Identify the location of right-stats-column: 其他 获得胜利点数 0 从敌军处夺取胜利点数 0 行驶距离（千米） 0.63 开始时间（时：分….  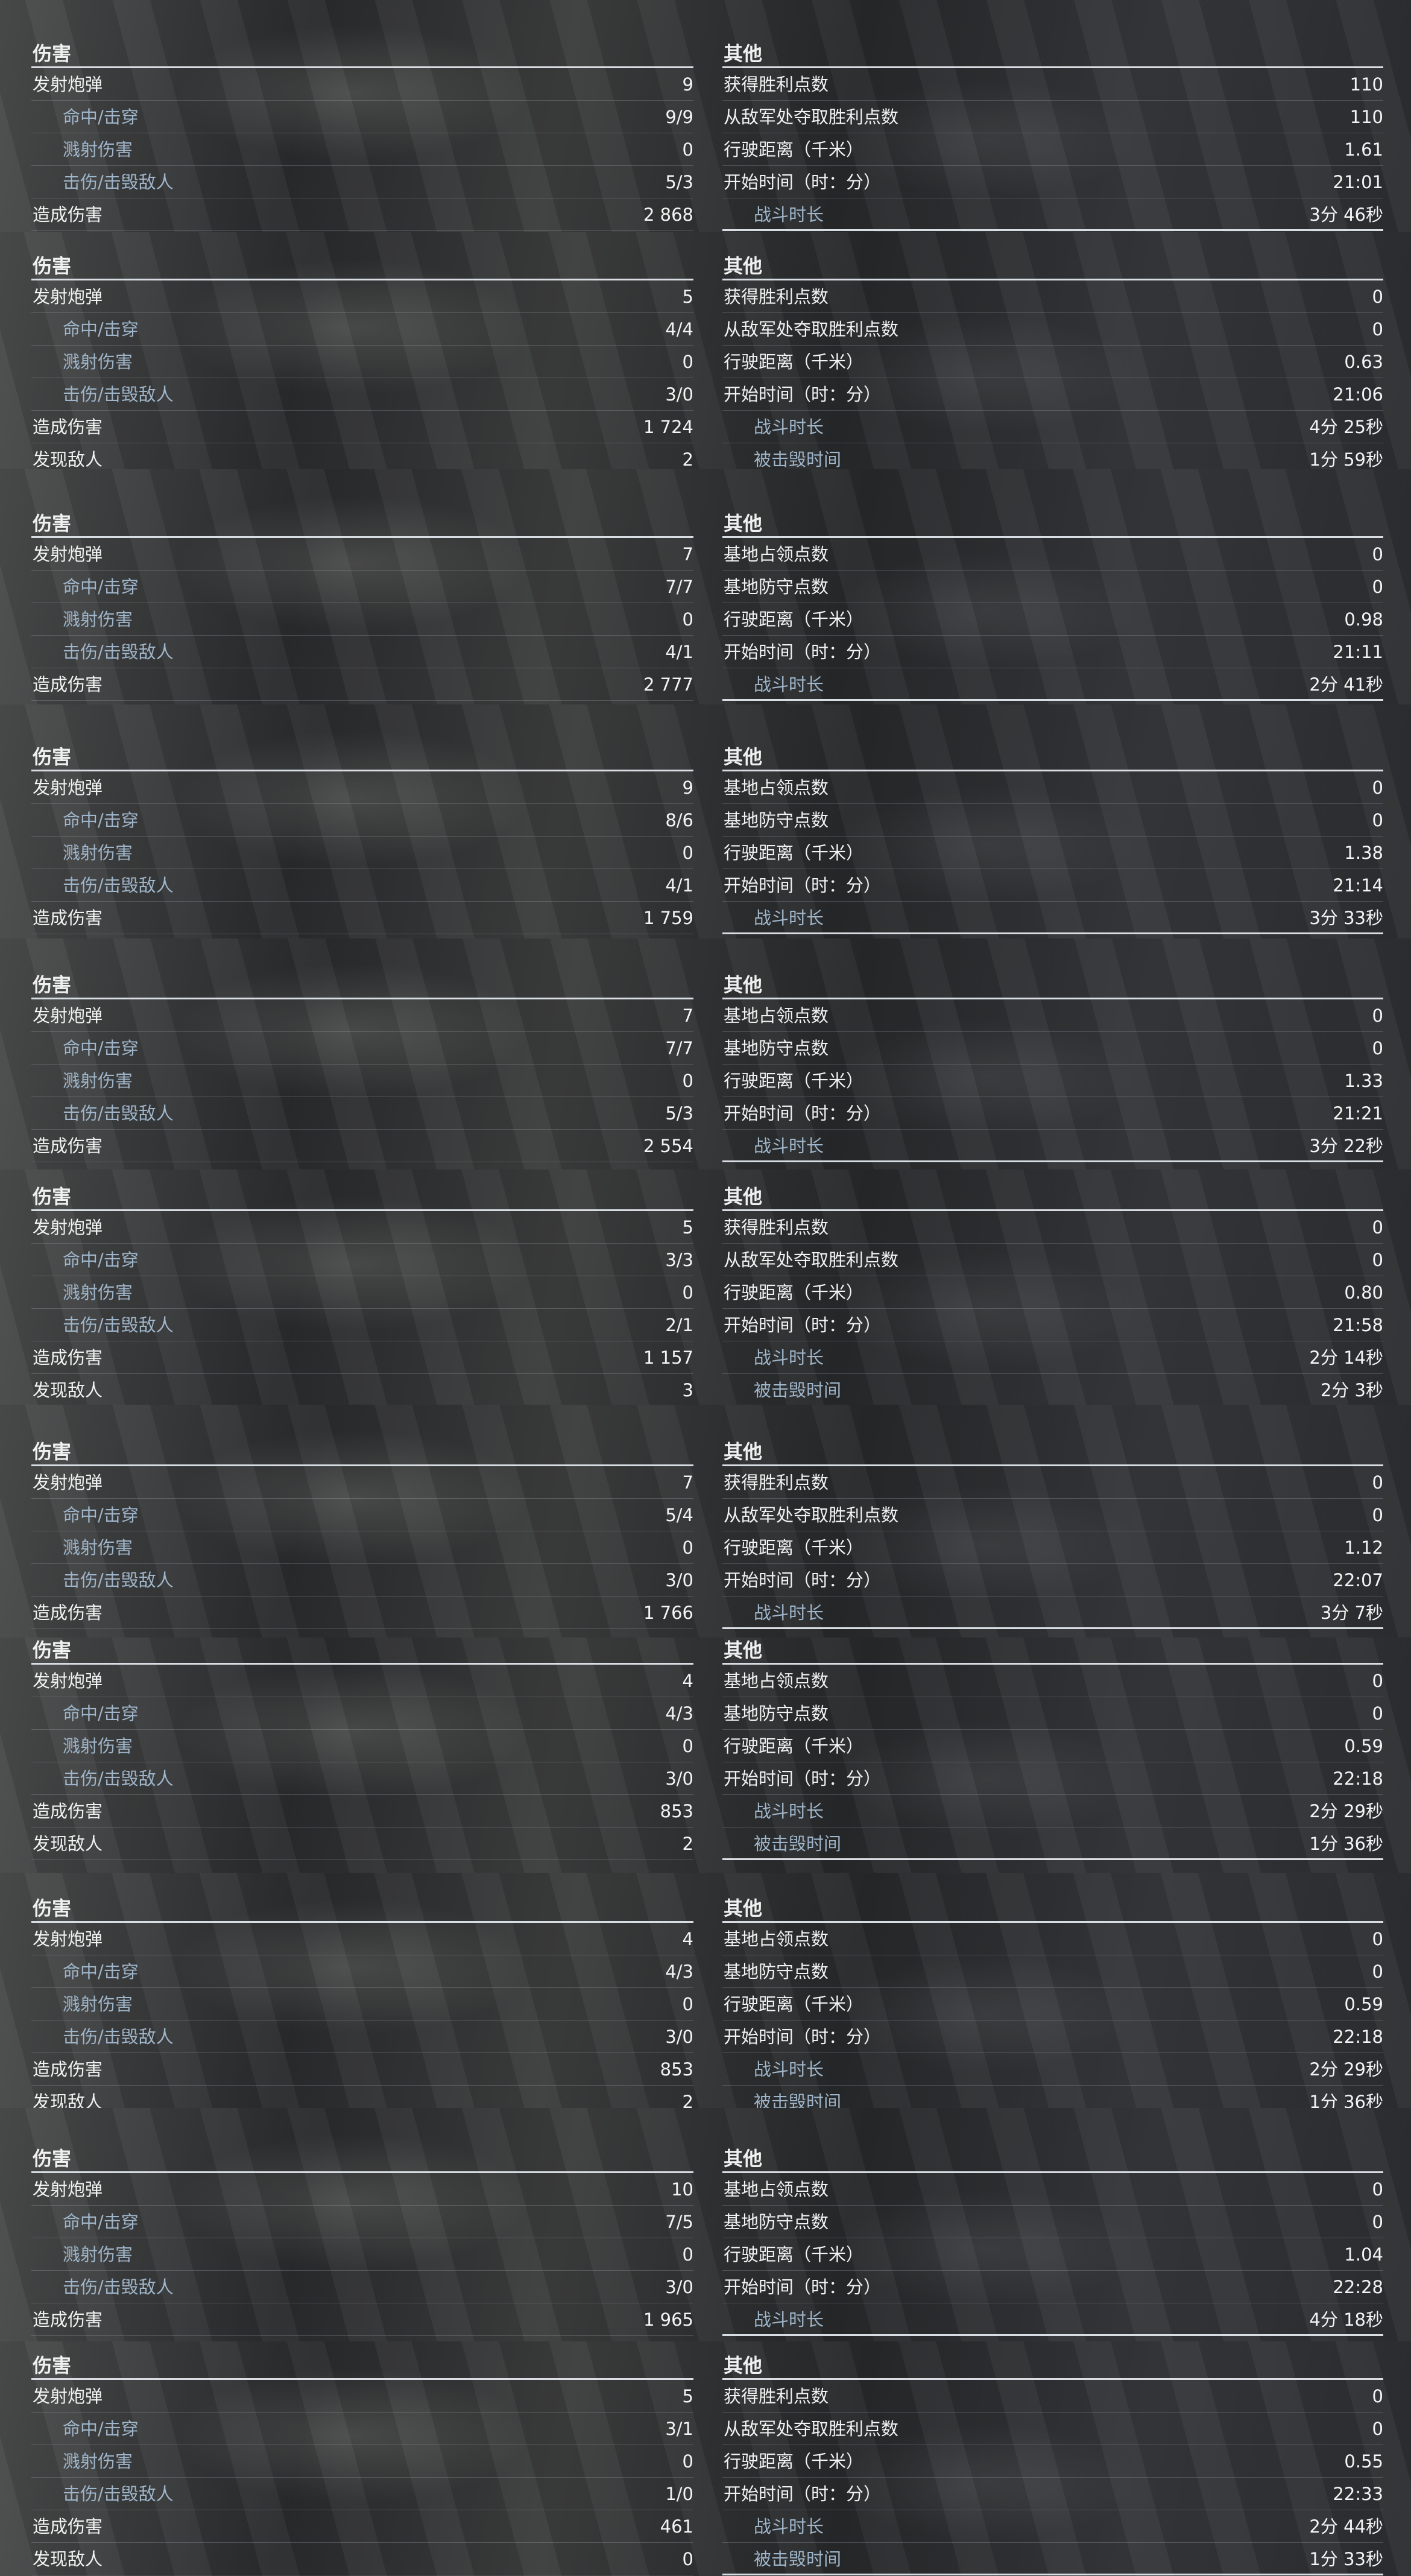
(1052, 358).